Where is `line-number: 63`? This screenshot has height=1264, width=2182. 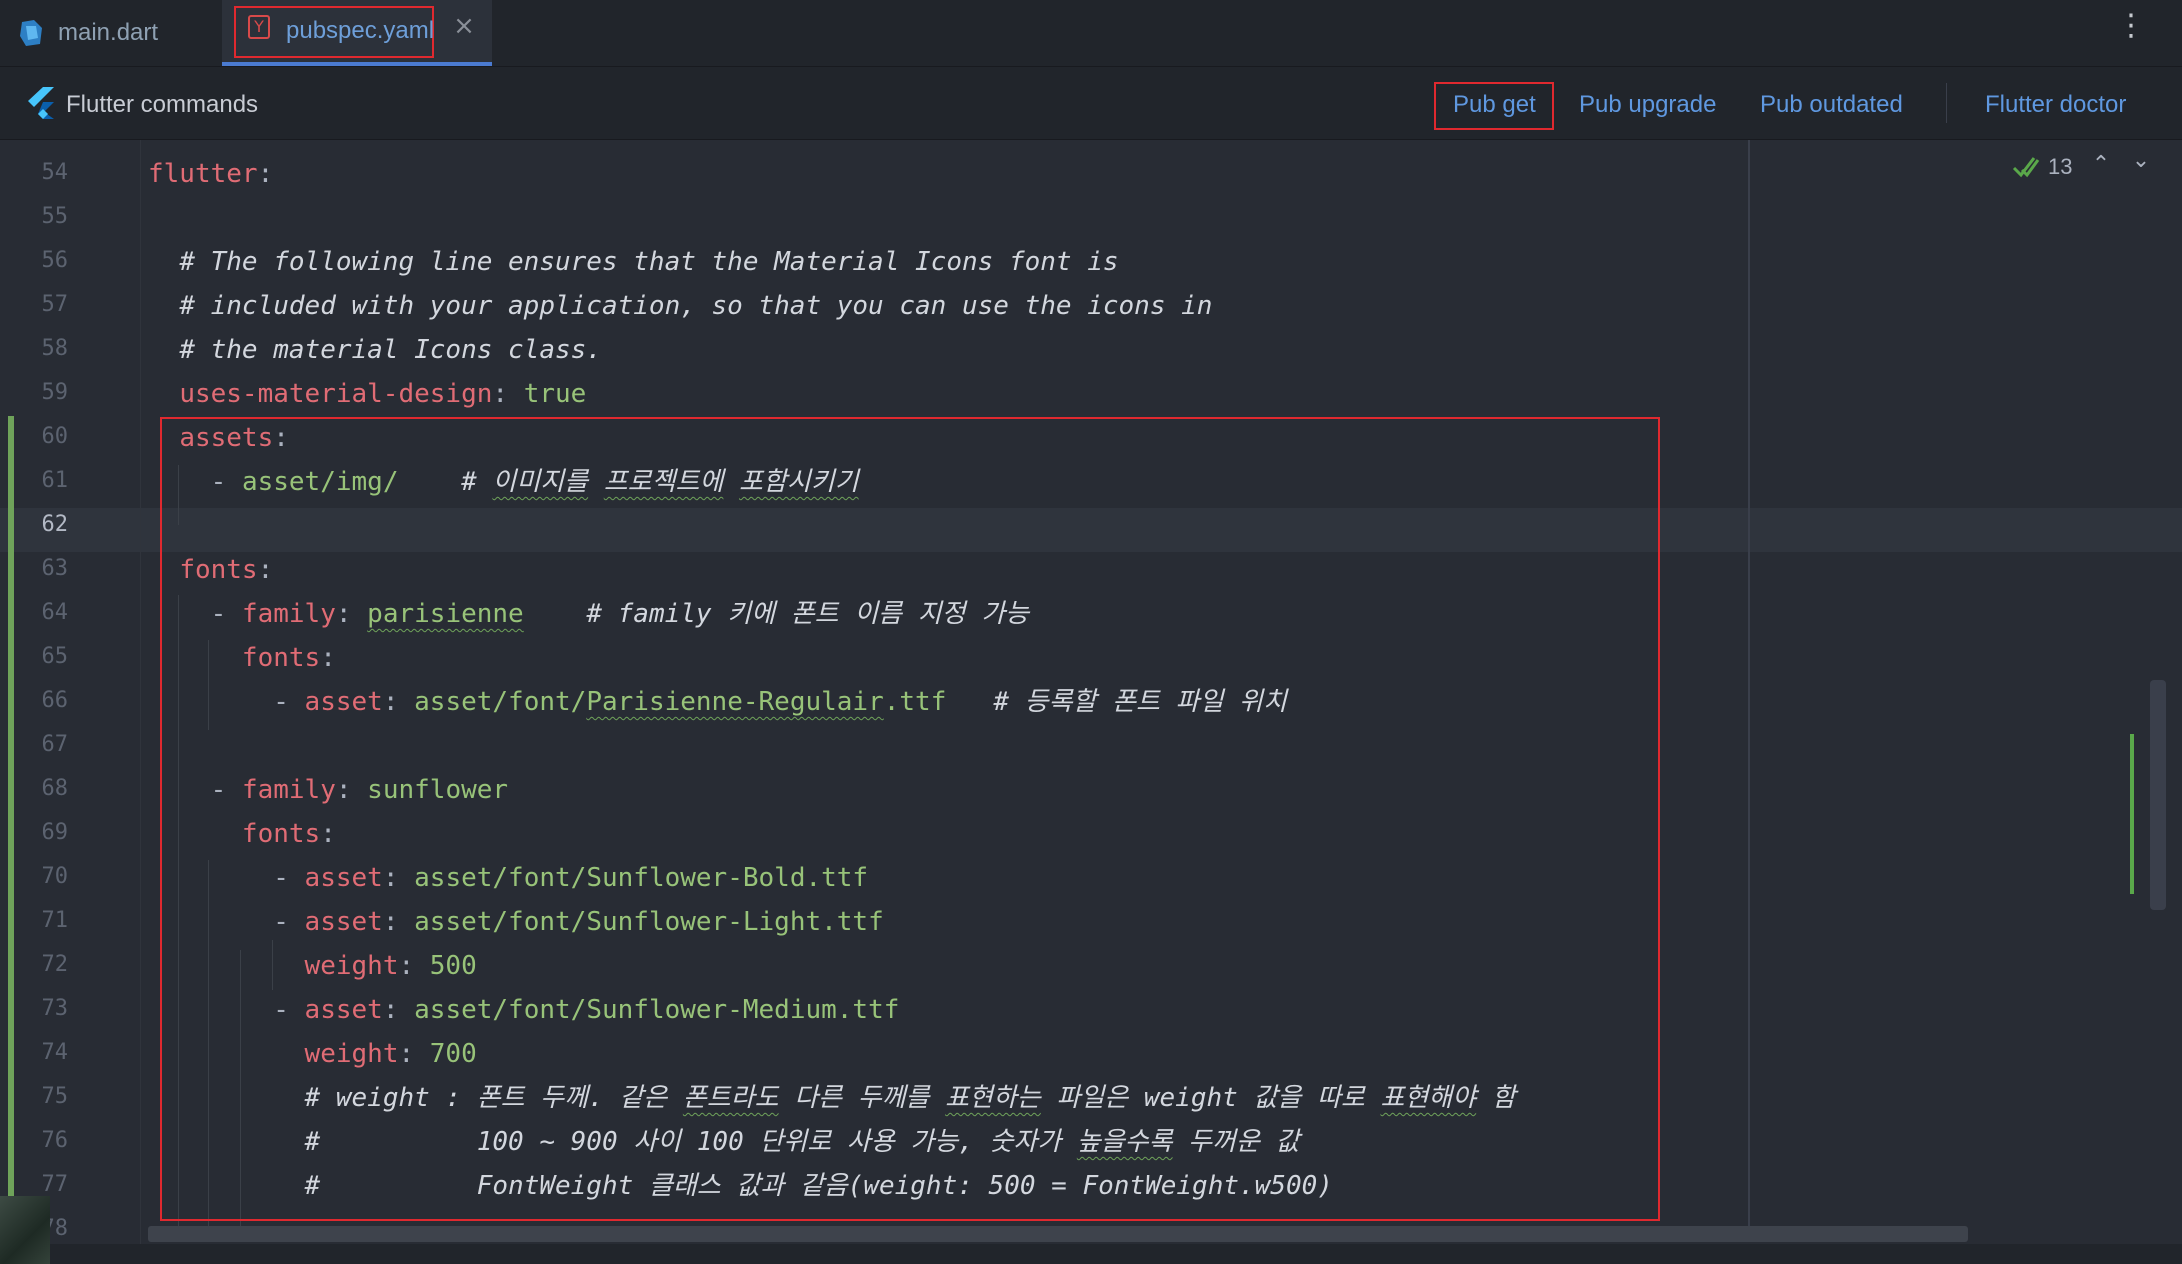
line-number: 63 is located at coordinates (55, 568).